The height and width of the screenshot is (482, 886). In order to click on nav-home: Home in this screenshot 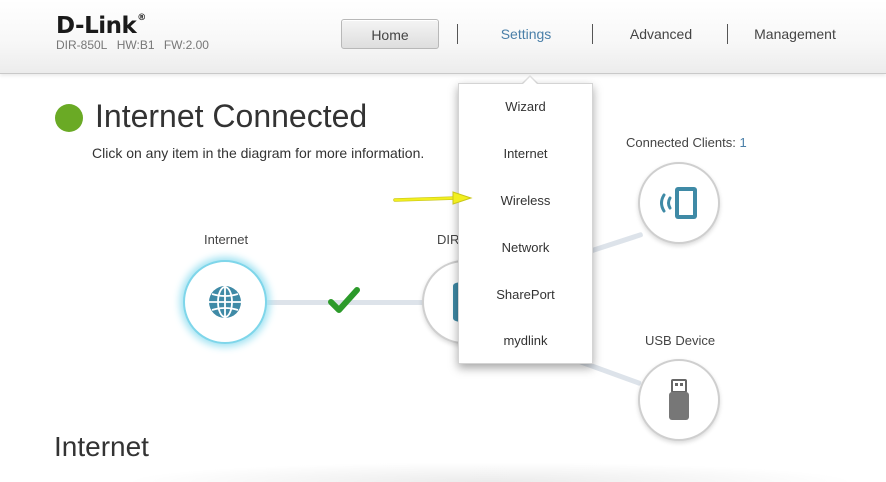, I will do `click(390, 34)`.